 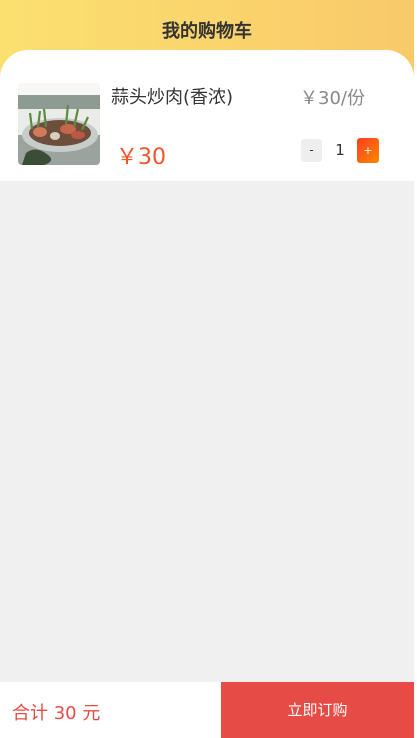 What do you see at coordinates (172, 97) in the screenshot?
I see `item-name: 蒜头炒肉(香浓)` at bounding box center [172, 97].